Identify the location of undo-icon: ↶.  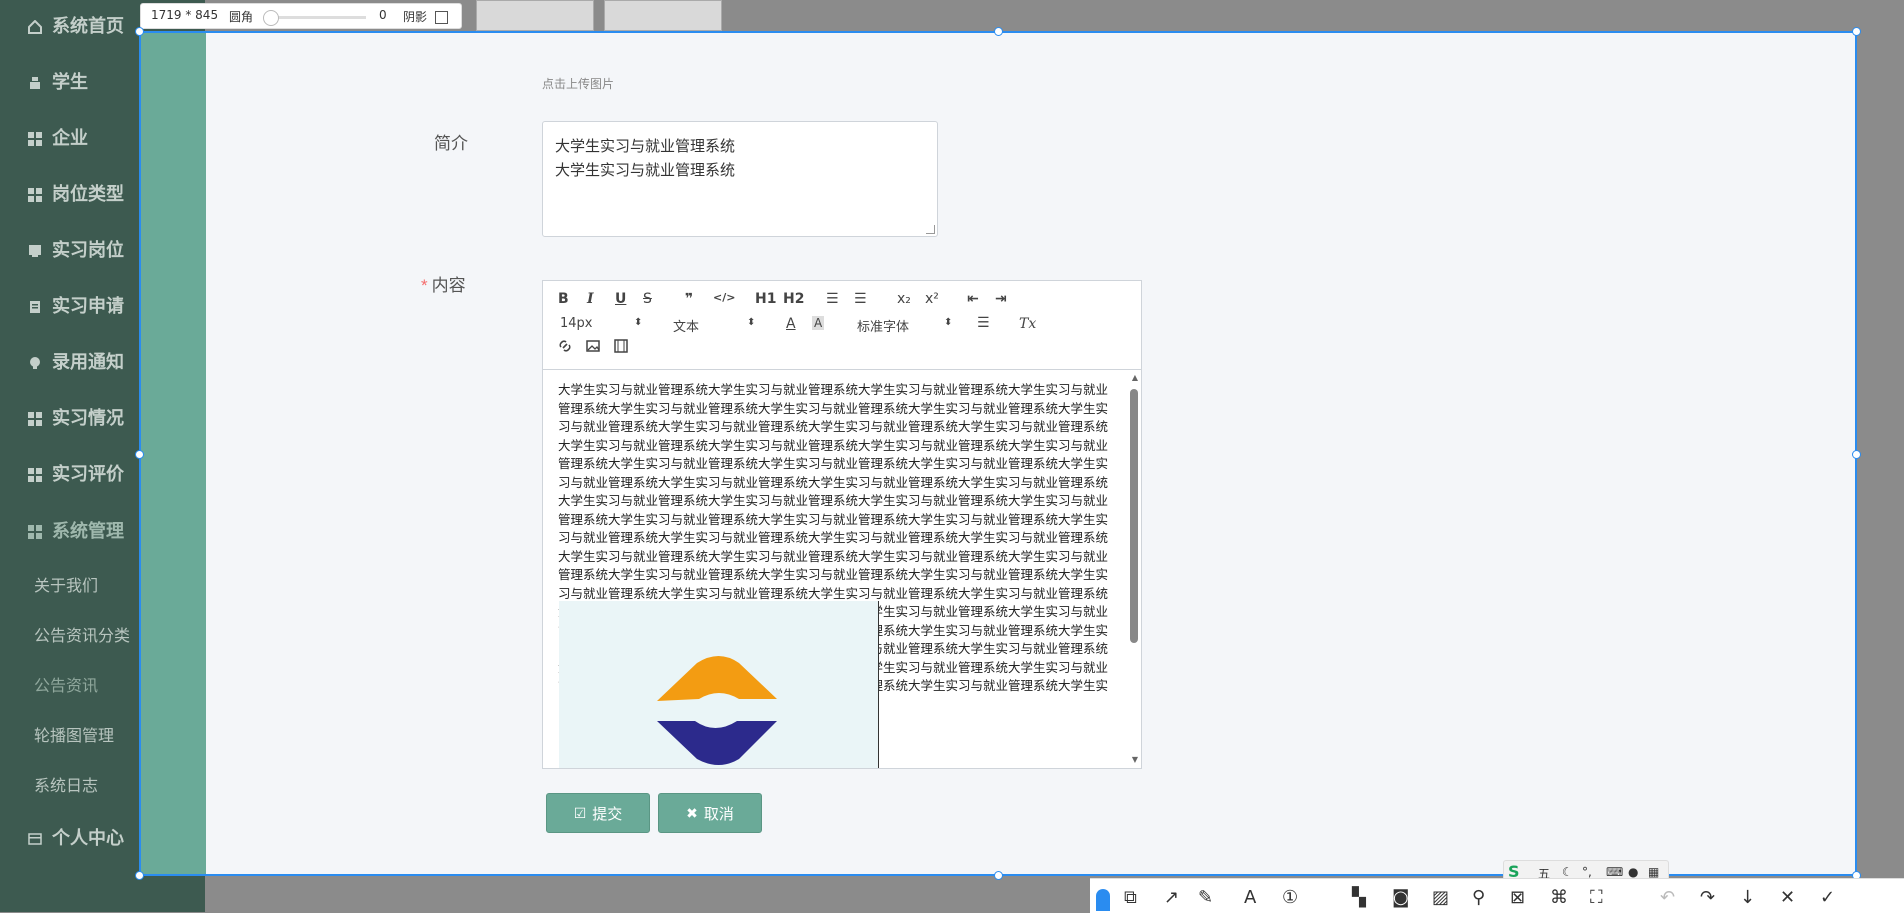
(1667, 897).